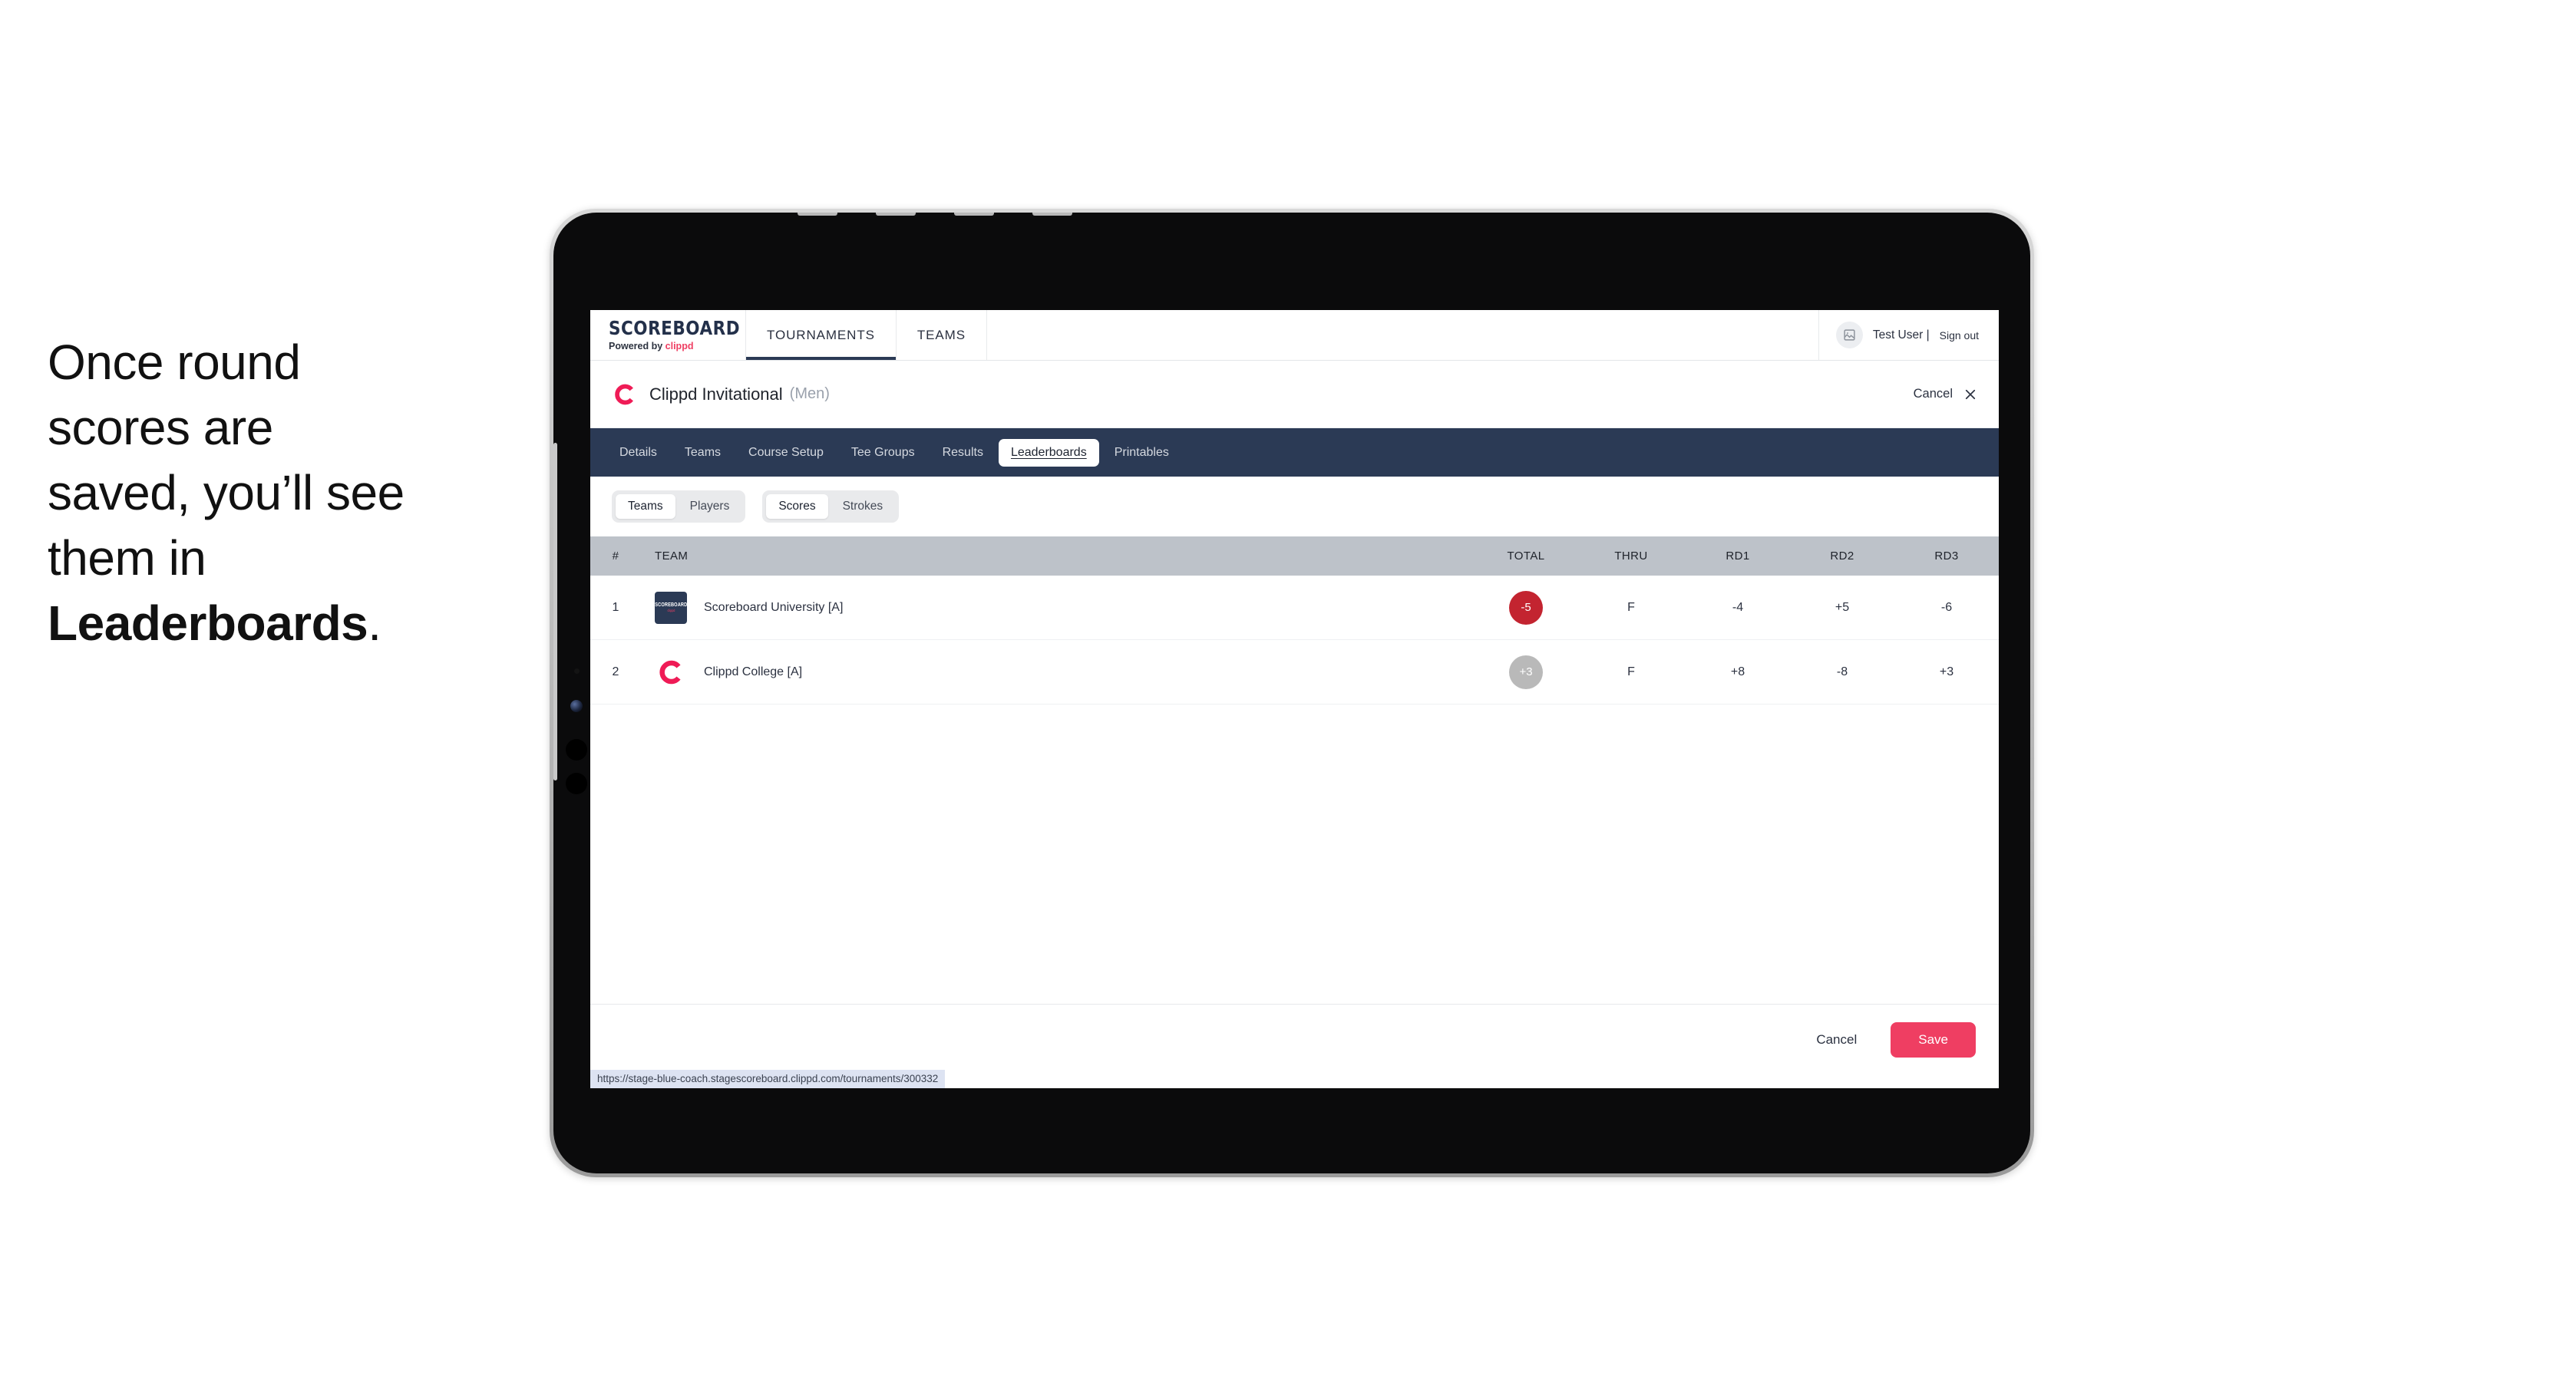  I want to click on scope-option-players-label: Players, so click(709, 507).